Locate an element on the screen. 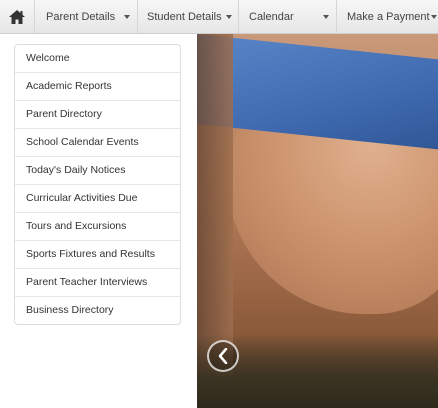 The height and width of the screenshot is (408, 438). chevron-left-icon is located at coordinates (223, 356).